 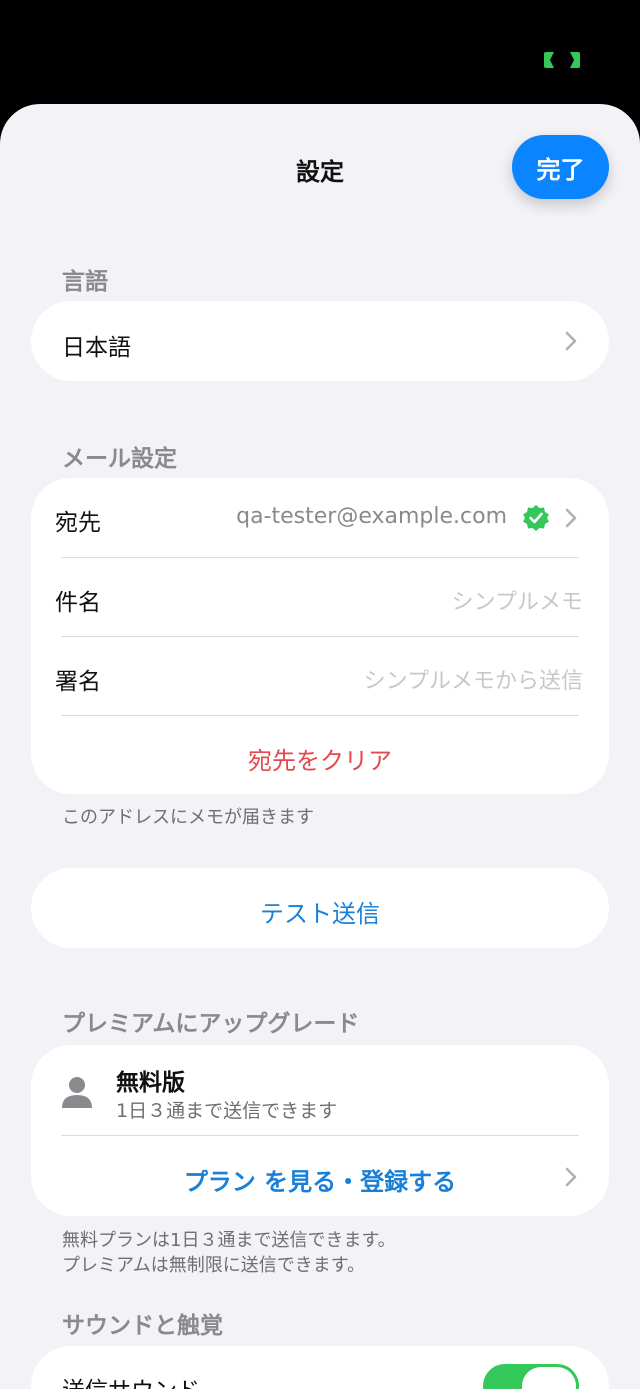 I want to click on mail-section-header: メール設定, so click(x=119, y=459).